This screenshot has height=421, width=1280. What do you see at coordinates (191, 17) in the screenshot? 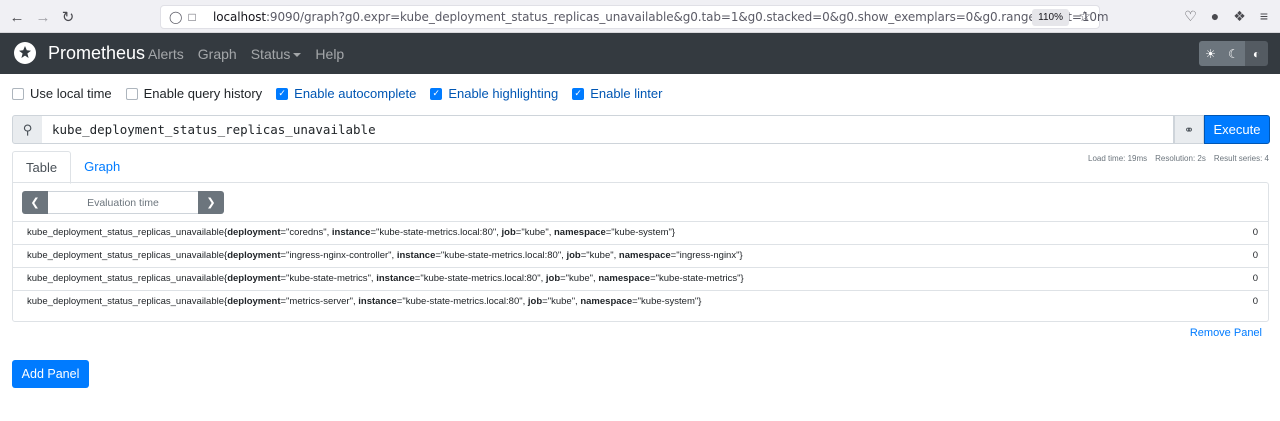
I see `page-icon: □` at bounding box center [191, 17].